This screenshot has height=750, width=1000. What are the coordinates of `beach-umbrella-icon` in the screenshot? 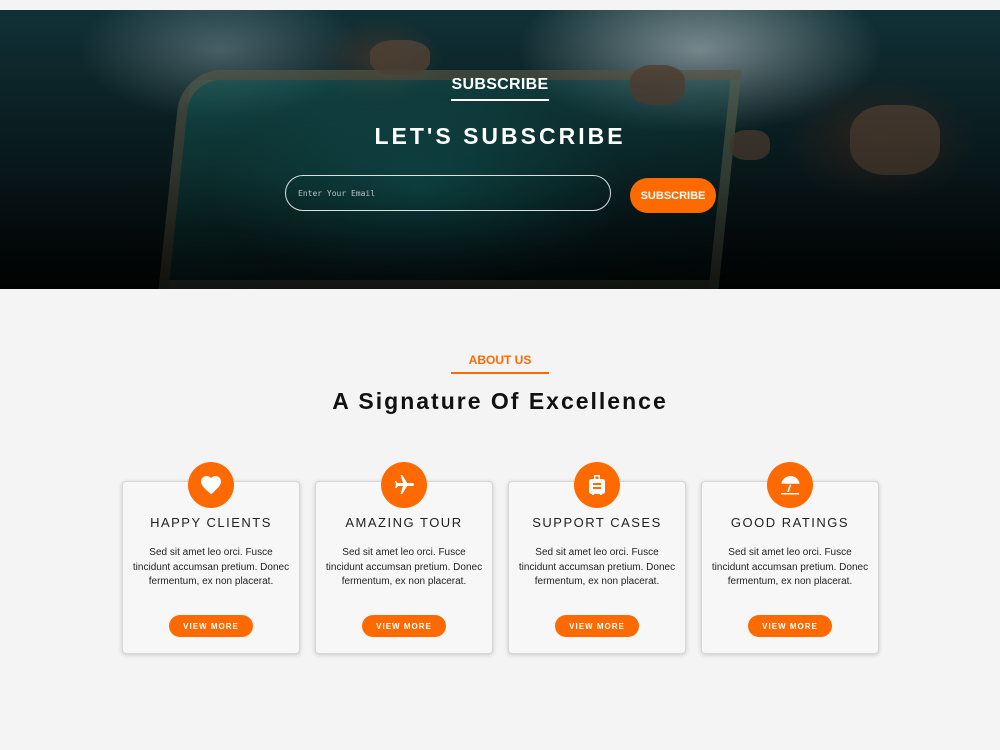 It's located at (790, 485).